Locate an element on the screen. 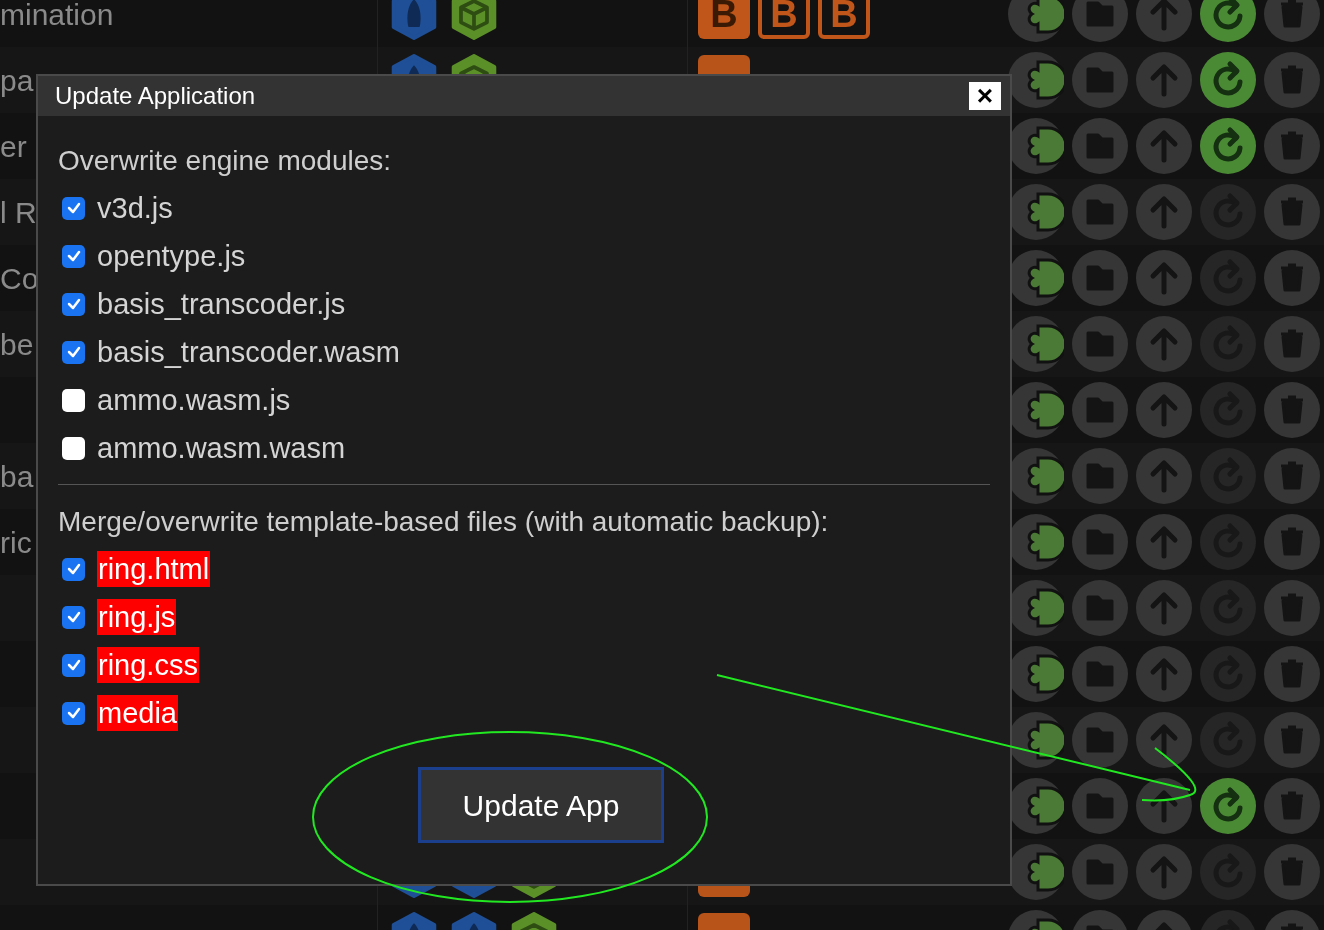  row-label: Co is located at coordinates (19, 278).